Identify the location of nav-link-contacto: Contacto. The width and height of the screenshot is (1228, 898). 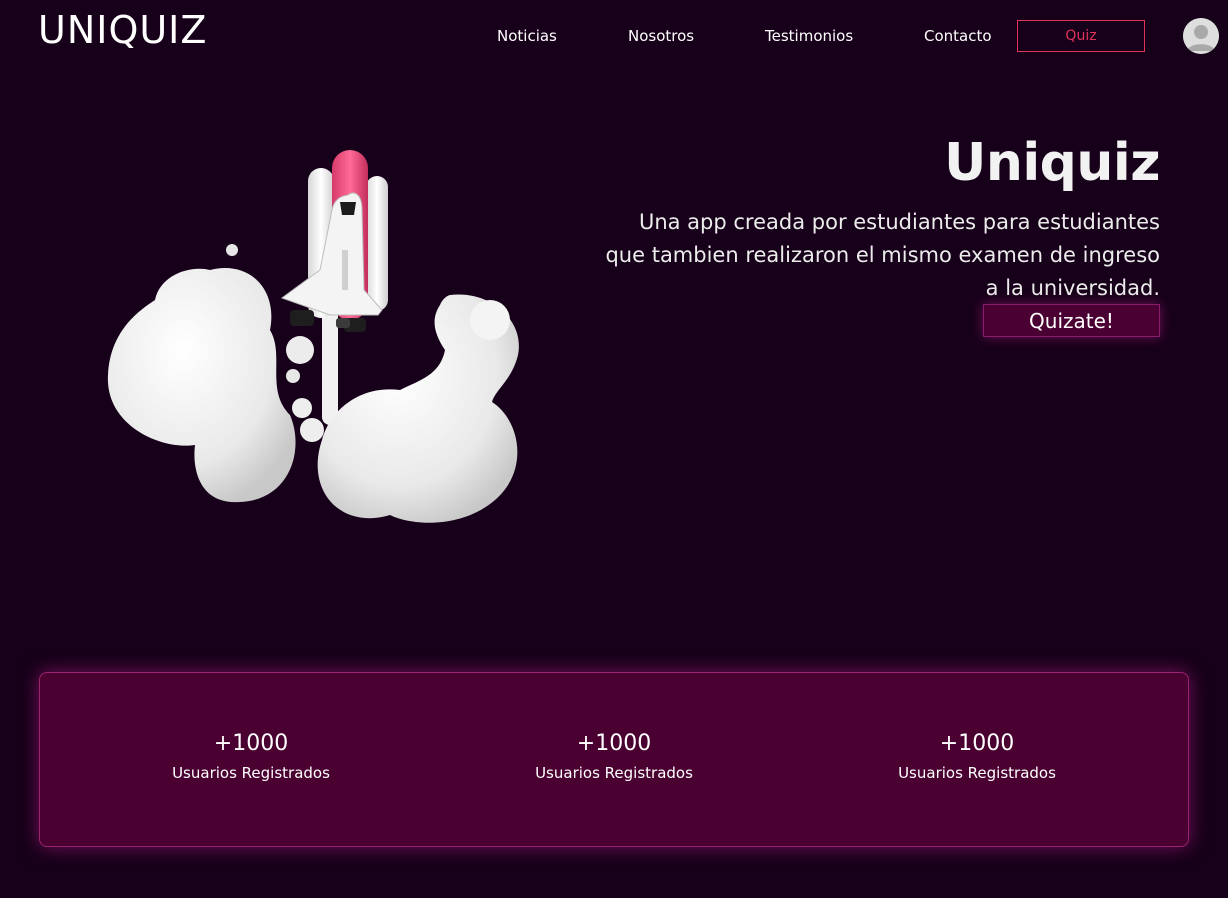
(958, 36).